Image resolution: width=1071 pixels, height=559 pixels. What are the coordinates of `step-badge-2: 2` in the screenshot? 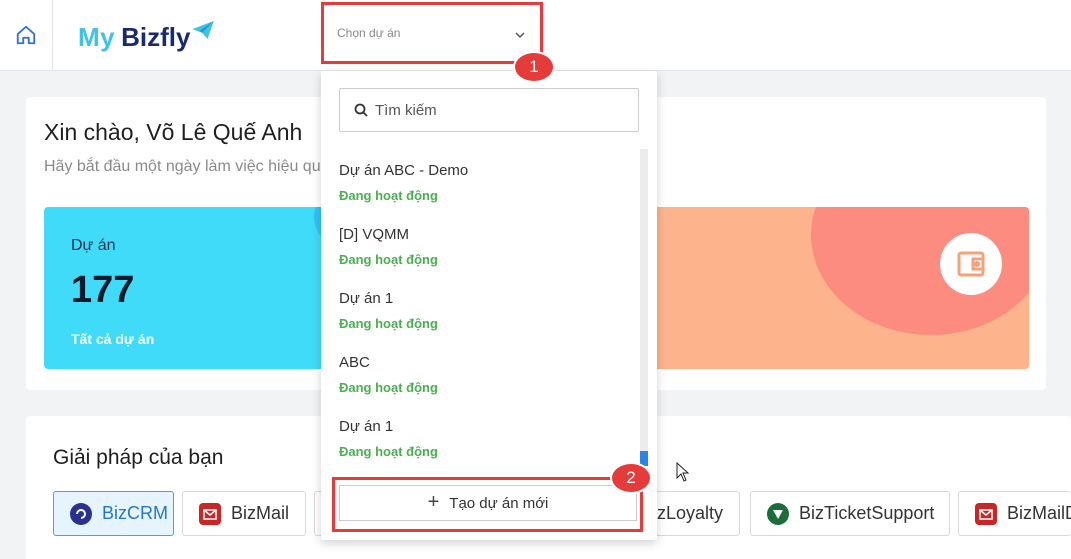 It's located at (631, 478).